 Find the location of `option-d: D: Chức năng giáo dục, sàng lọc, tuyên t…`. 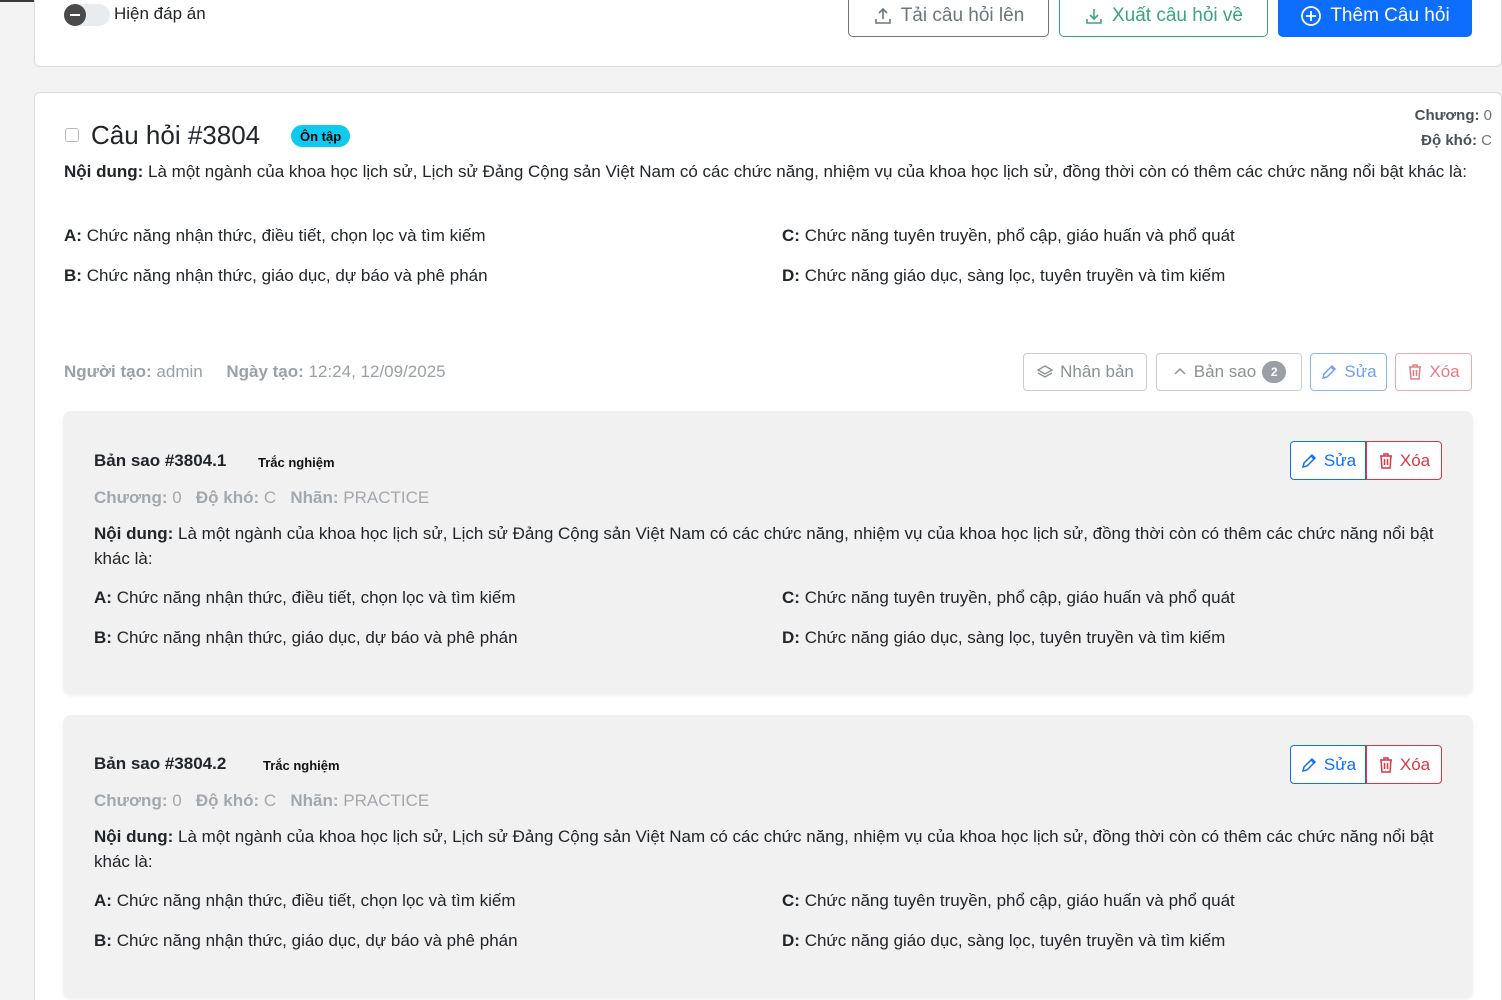

option-d: D: Chức năng giáo dục, sàng lọc, tuyên t… is located at coordinates (1004, 275).